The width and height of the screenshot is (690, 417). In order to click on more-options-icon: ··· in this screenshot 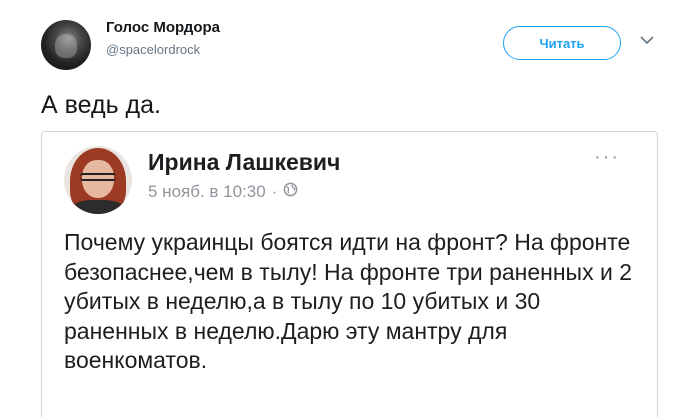, I will do `click(607, 157)`.